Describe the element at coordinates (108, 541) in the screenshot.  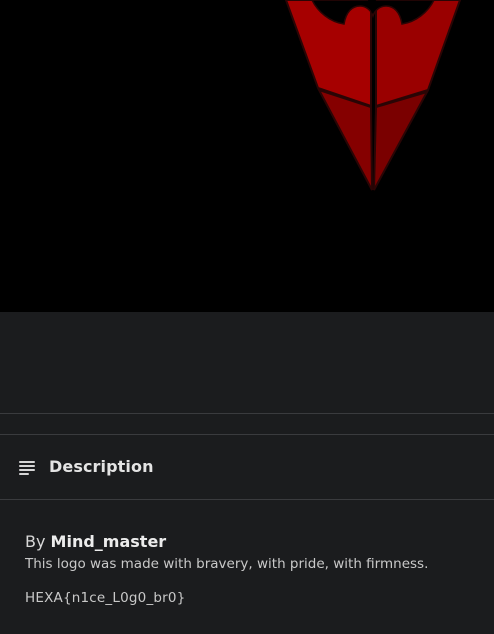
I see `author-name: Mind_master` at that location.